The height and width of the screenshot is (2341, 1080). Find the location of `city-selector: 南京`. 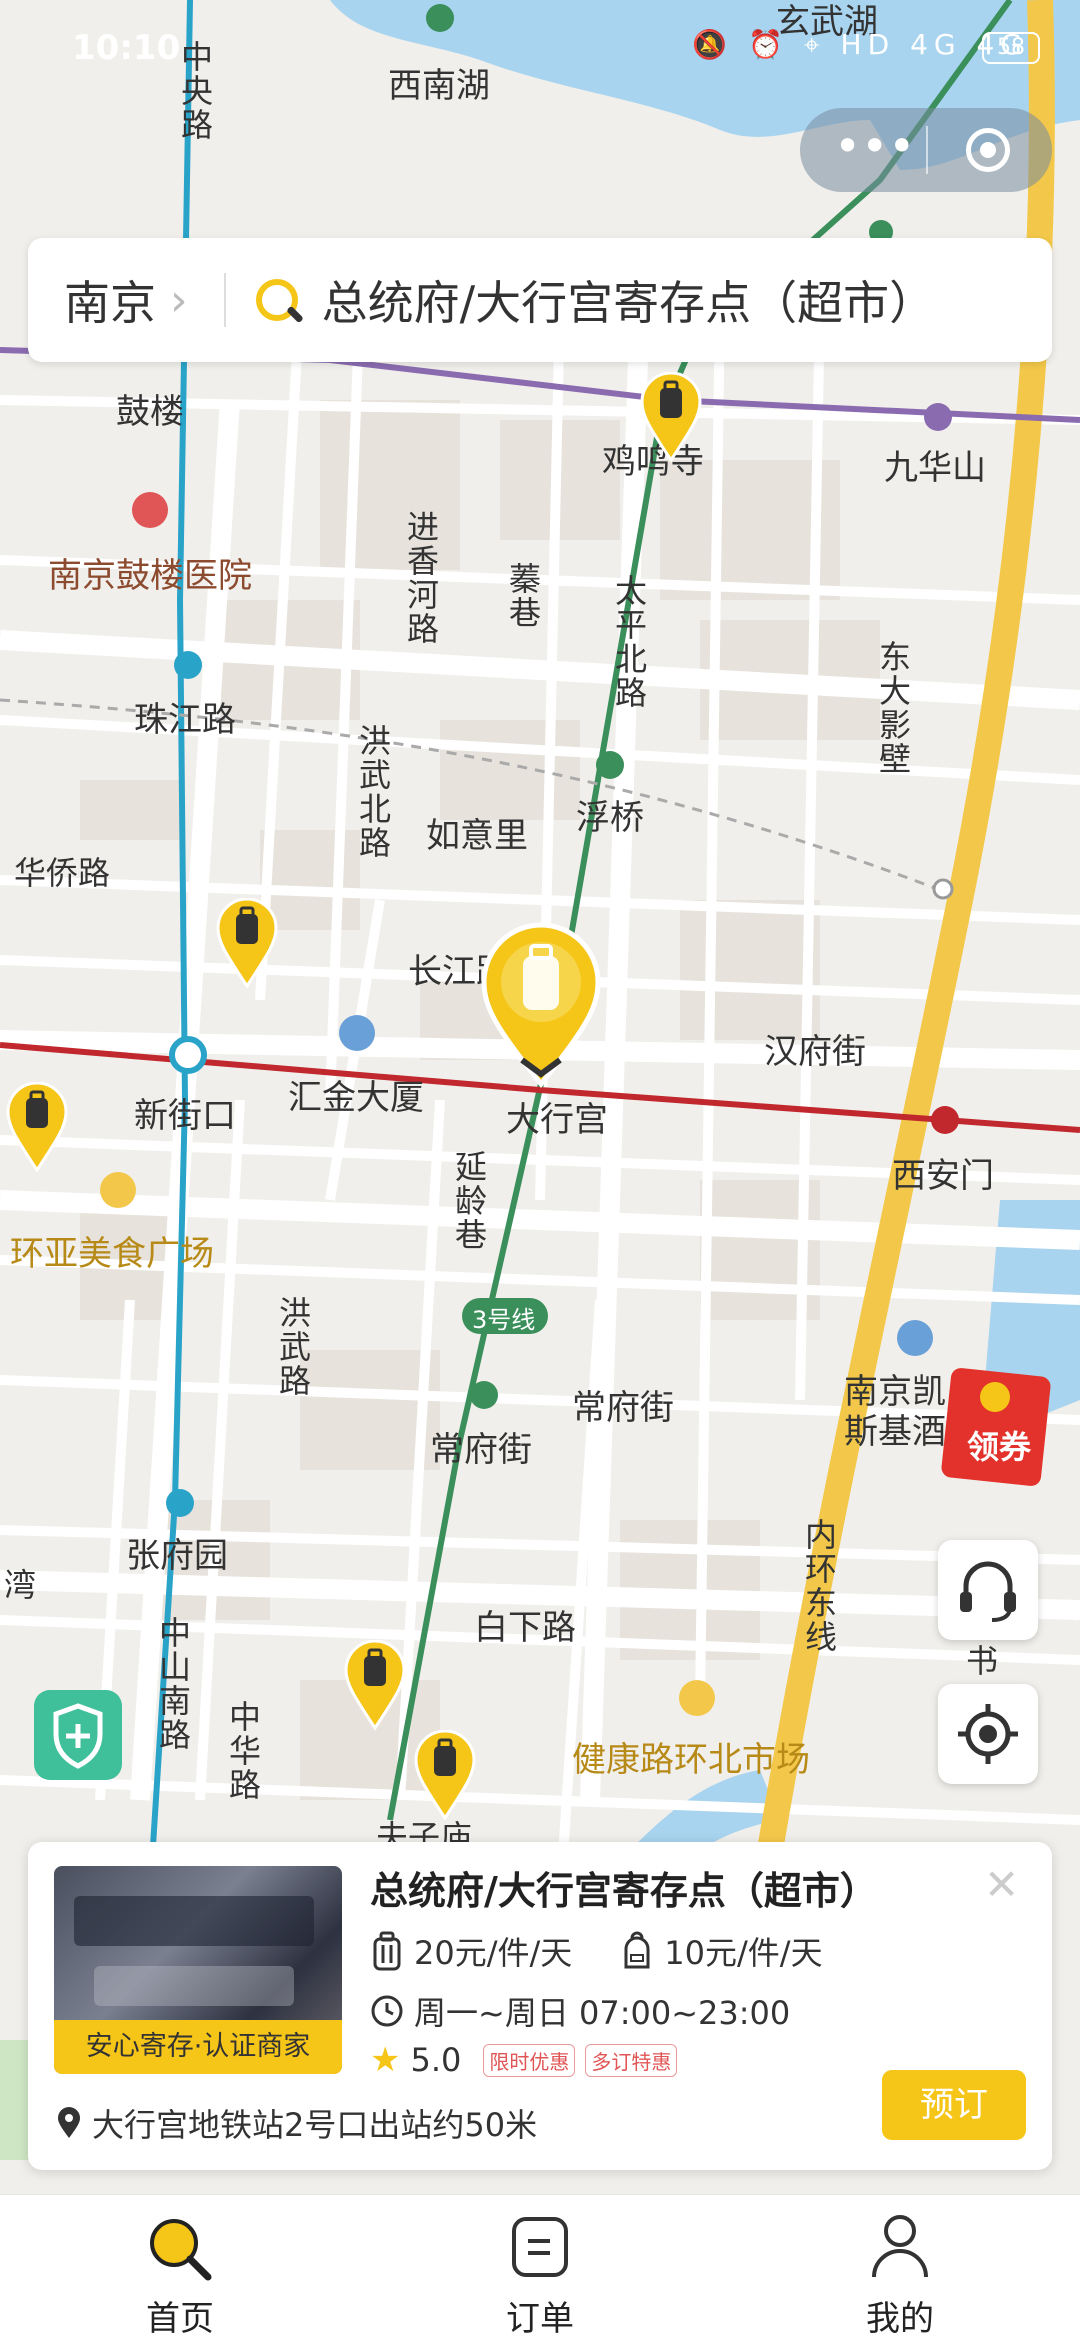

city-selector: 南京 is located at coordinates (110, 300).